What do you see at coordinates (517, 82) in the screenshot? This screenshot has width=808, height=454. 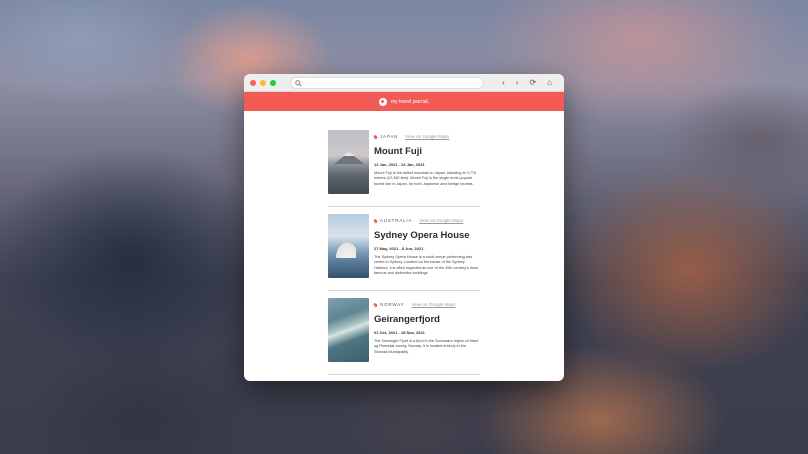 I see `forward-button: ›` at bounding box center [517, 82].